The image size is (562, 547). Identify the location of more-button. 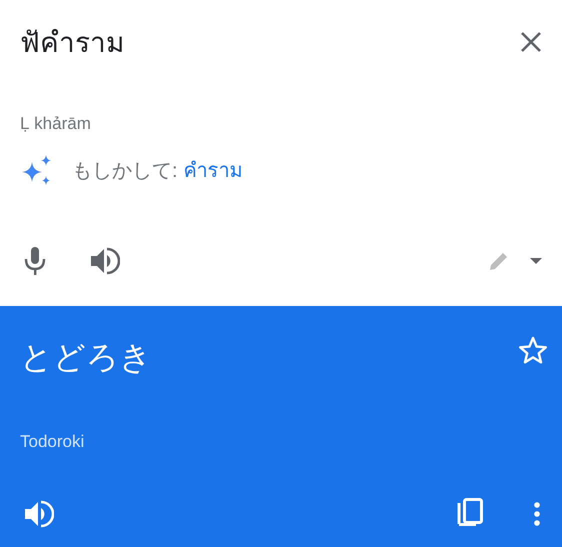
(537, 514).